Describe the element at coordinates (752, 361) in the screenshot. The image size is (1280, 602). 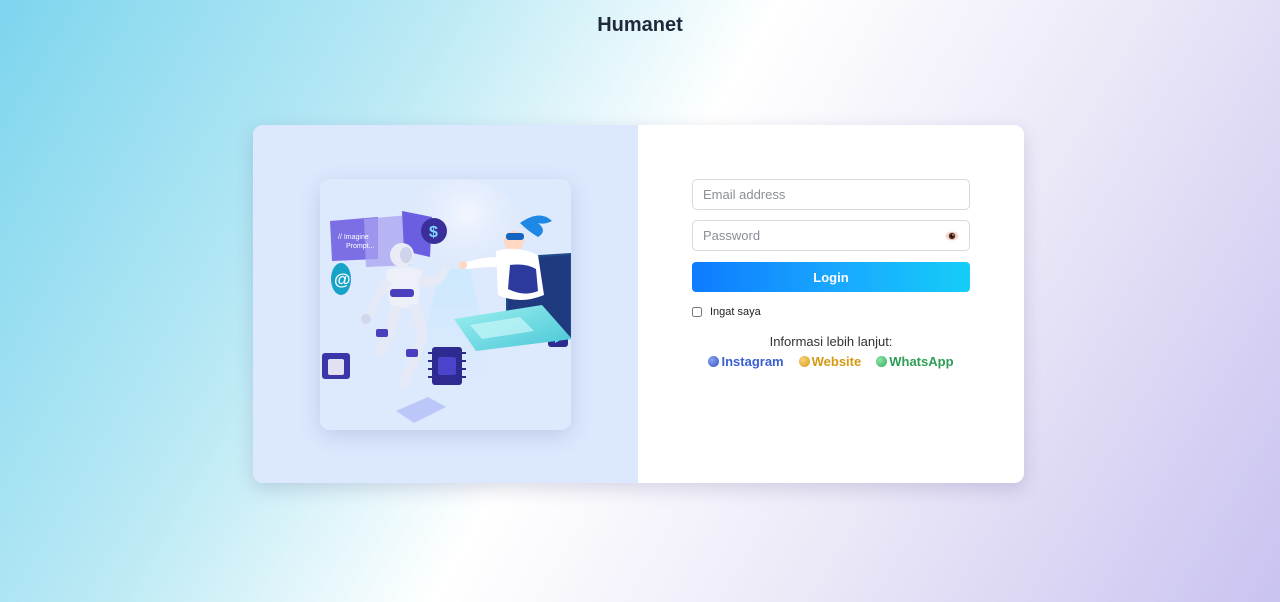
I see `instagram-label: Instagram` at that location.